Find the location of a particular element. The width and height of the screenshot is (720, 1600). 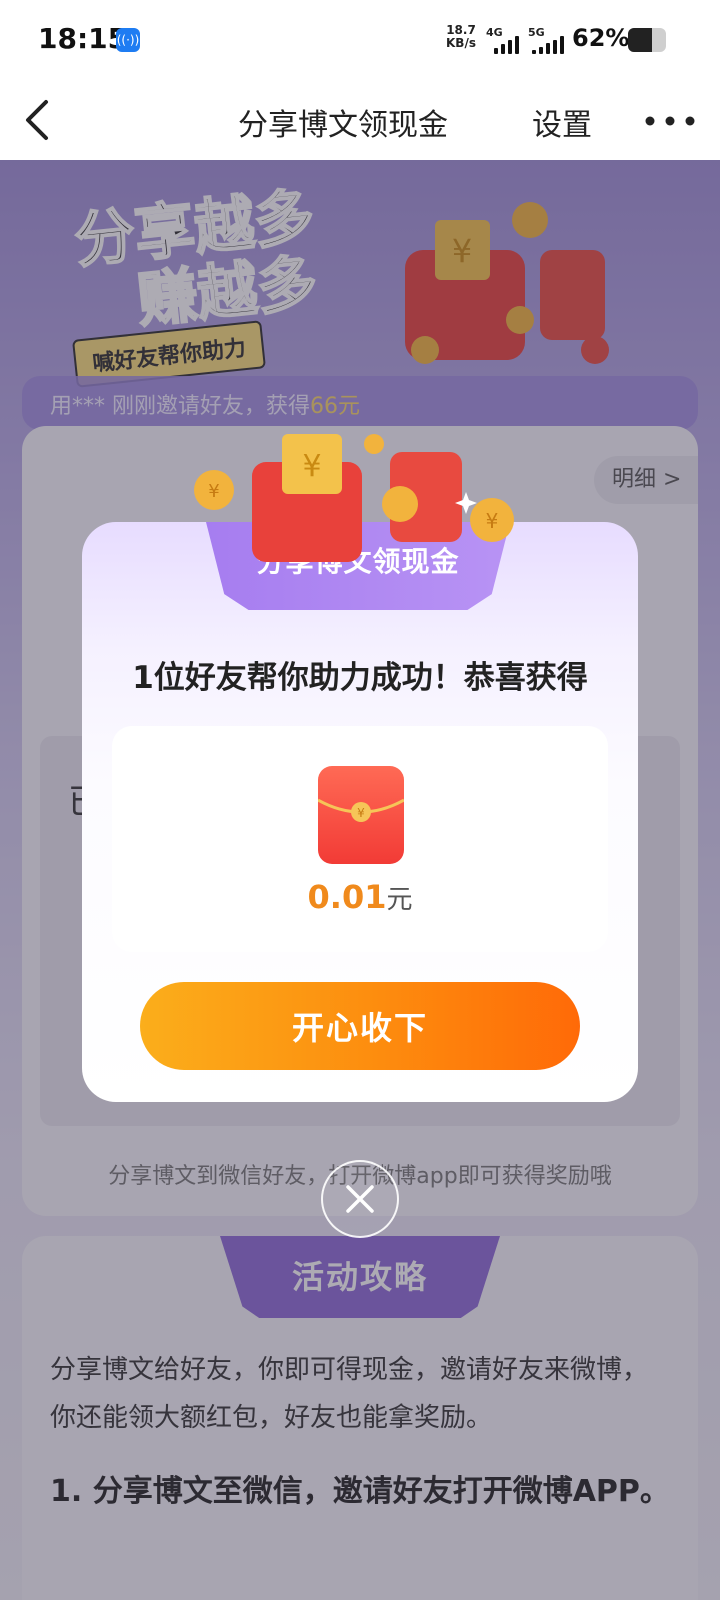

more-dots-icon is located at coordinates (670, 121).